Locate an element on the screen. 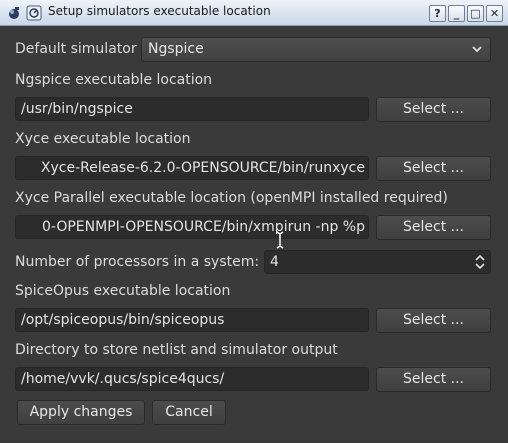  default-simulator-label: Default simulator is located at coordinates (76, 49).